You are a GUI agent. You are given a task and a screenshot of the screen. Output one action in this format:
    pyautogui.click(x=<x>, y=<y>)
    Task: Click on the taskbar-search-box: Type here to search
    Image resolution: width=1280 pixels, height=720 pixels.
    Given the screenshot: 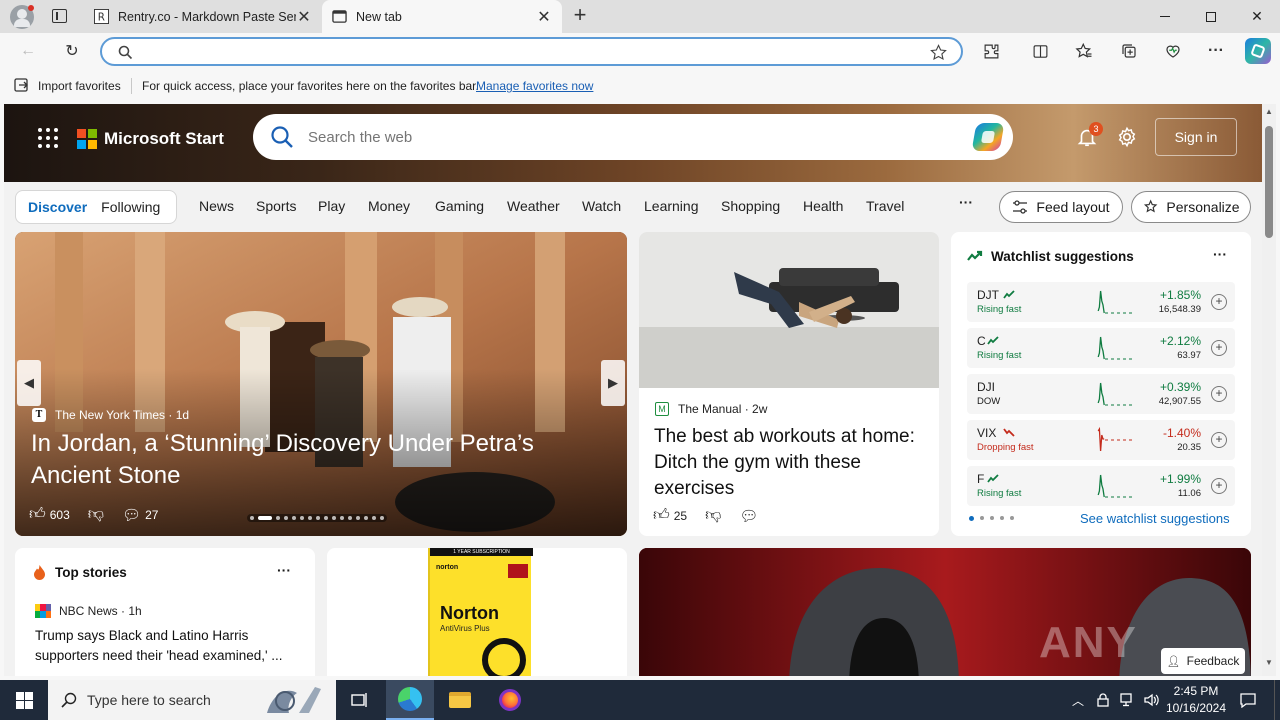 What is the action you would take?
    pyautogui.click(x=192, y=700)
    